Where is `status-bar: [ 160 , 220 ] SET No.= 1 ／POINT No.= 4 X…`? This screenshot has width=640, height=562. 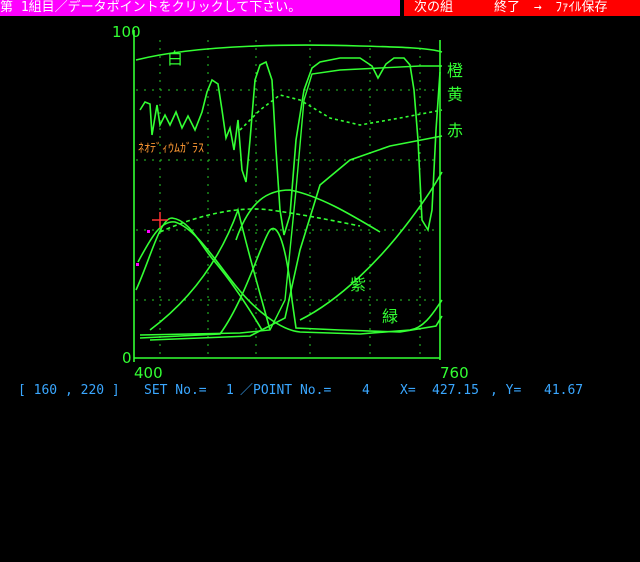 status-bar: [ 160 , 220 ] SET No.= 1 ／POINT No.= 4 X… is located at coordinates (320, 391).